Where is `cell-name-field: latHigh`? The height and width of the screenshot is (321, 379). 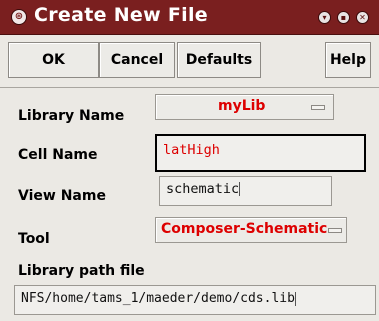
cell-name-field: latHigh is located at coordinates (260, 153).